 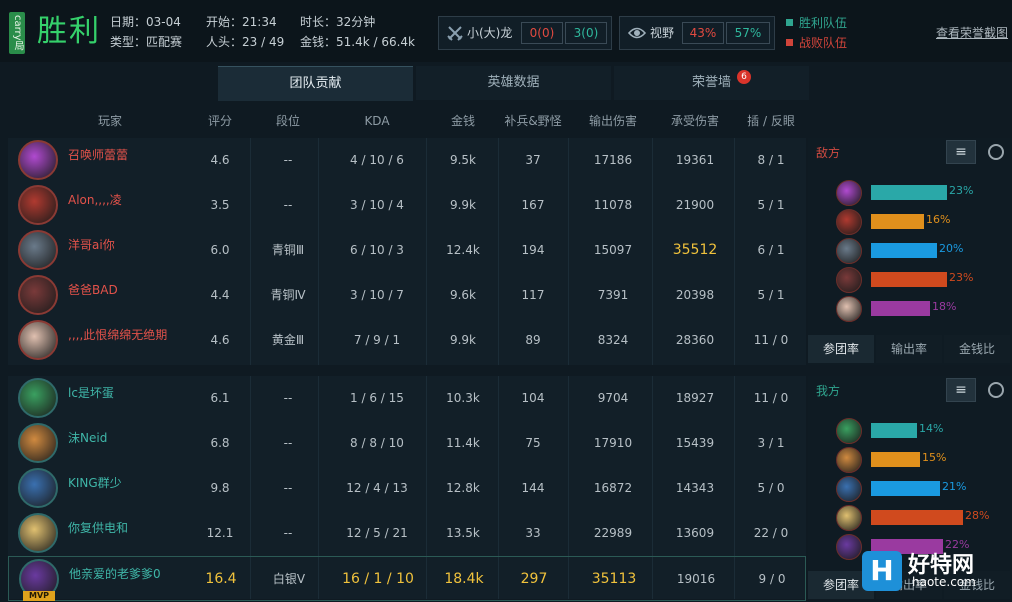 I want to click on cell-gold: 9.5k, so click(x=463, y=160).